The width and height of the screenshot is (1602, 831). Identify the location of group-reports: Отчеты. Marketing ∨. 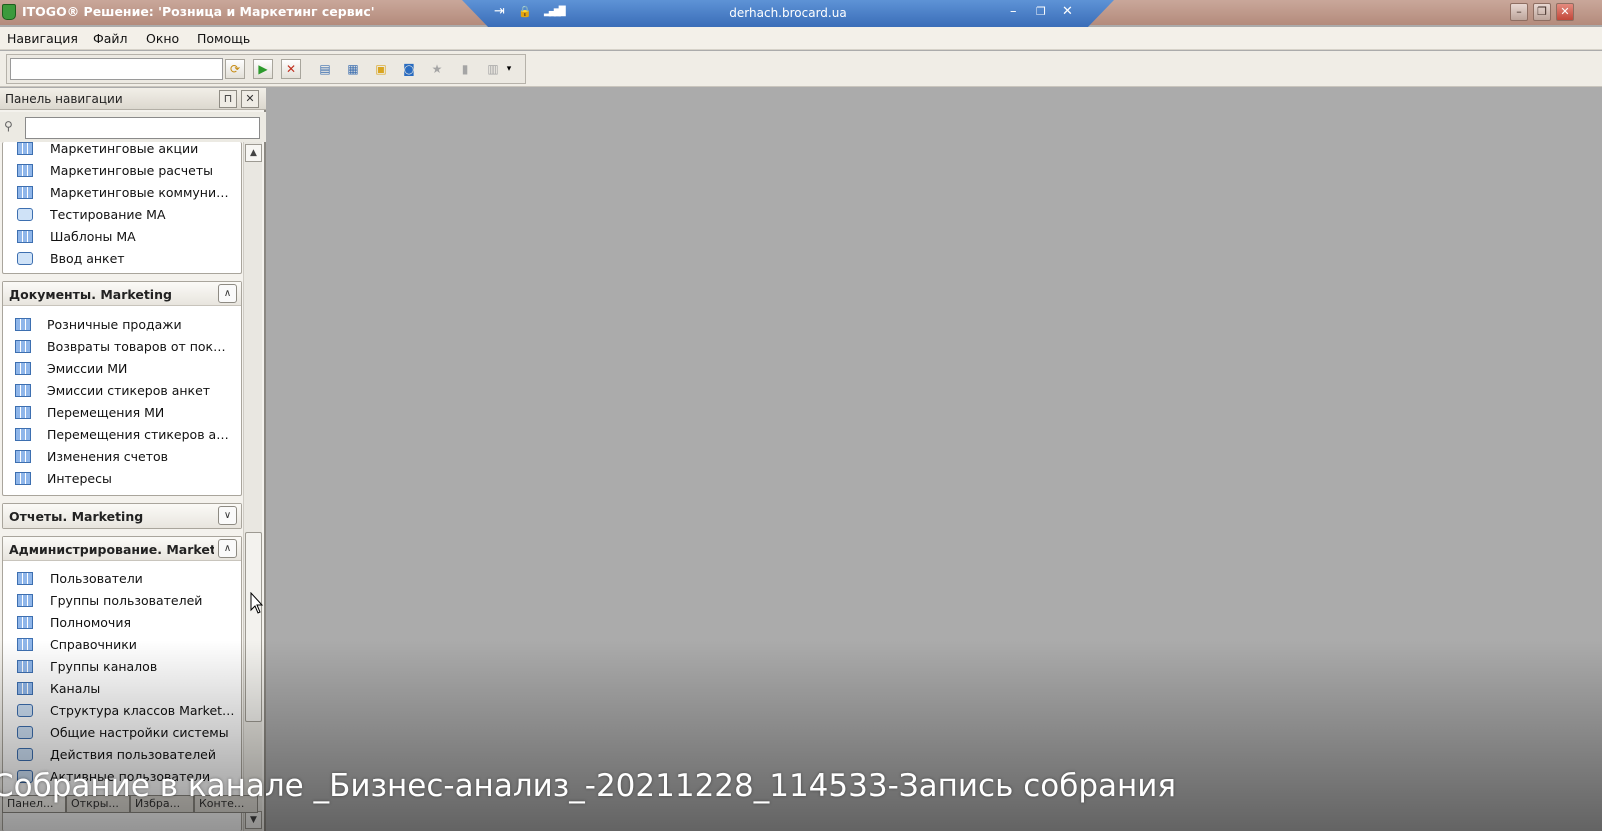
(122, 516).